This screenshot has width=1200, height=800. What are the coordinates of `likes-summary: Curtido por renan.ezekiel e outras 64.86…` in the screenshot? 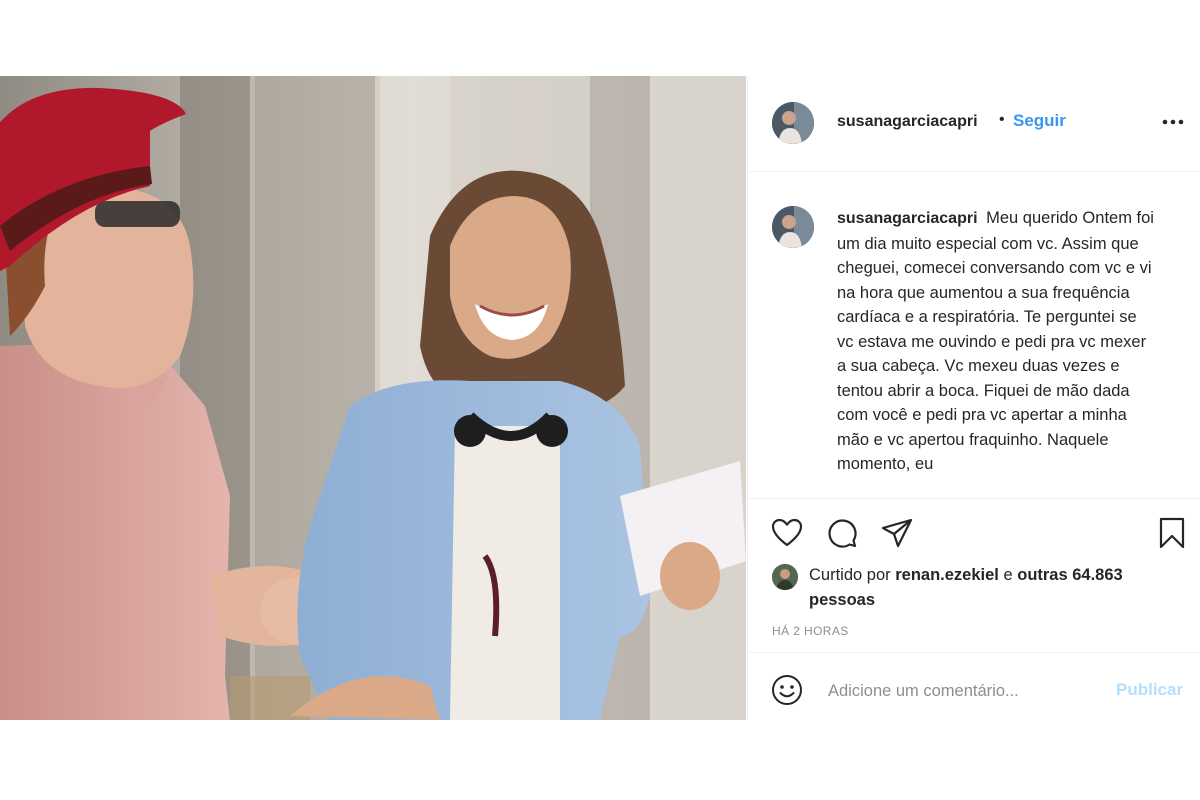 It's located at (979, 588).